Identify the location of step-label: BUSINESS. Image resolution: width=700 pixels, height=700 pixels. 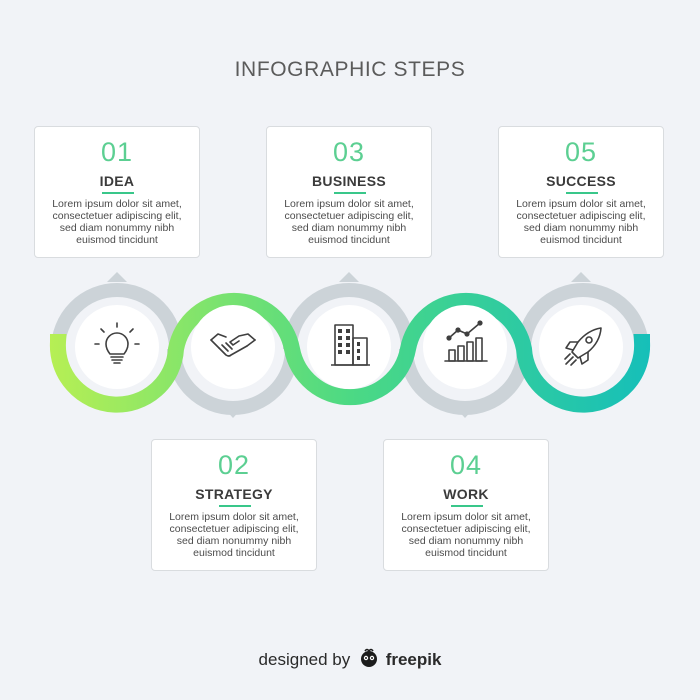
(349, 181).